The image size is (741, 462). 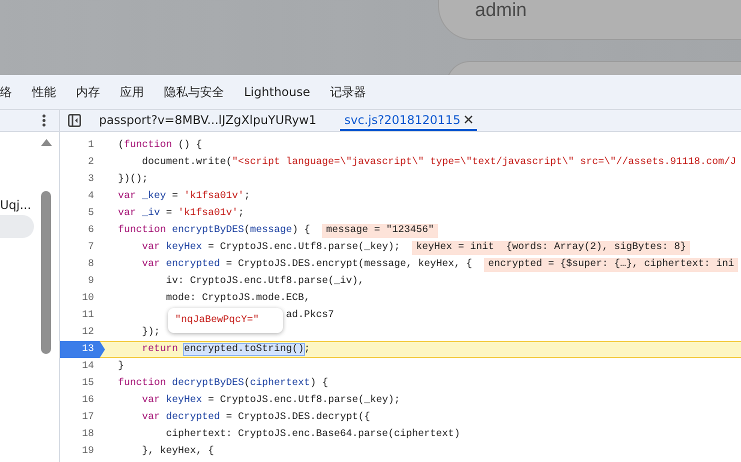 What do you see at coordinates (348, 92) in the screenshot?
I see `panel-tab: 记录器` at bounding box center [348, 92].